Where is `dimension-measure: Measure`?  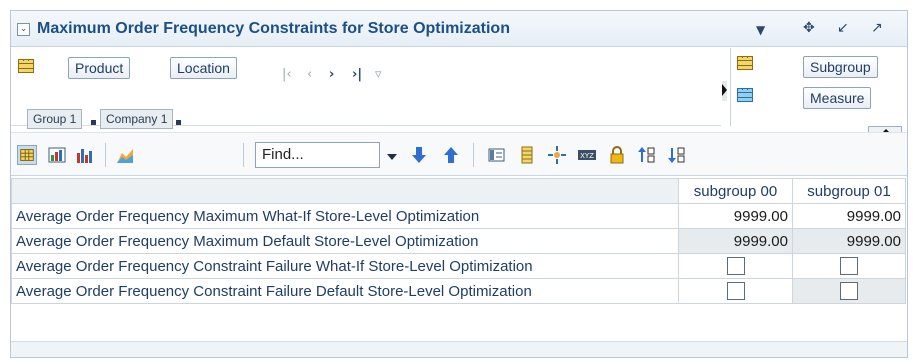
dimension-measure: Measure is located at coordinates (837, 98).